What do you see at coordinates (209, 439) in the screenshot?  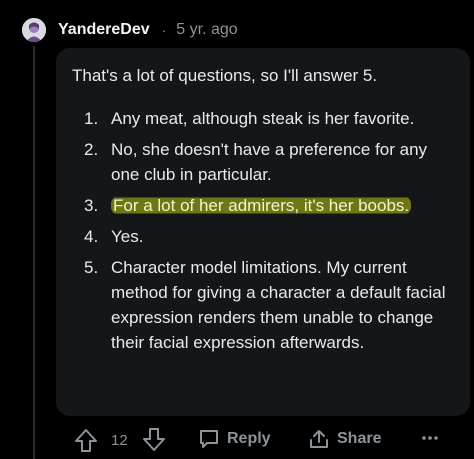 I see `speech-bubble-icon` at bounding box center [209, 439].